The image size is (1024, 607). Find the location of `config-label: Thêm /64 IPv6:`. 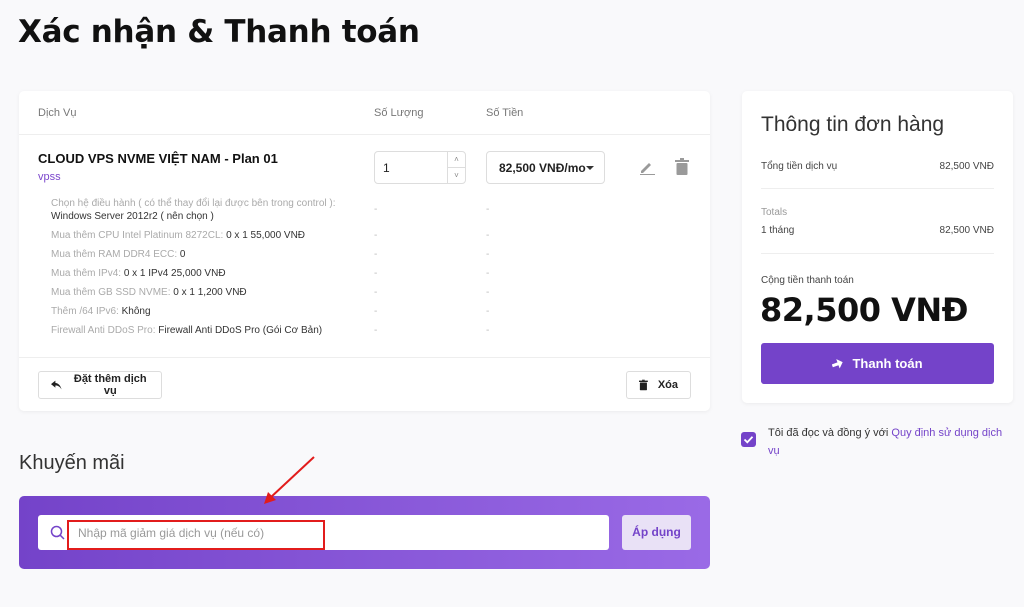

config-label: Thêm /64 IPv6: is located at coordinates (85, 311).